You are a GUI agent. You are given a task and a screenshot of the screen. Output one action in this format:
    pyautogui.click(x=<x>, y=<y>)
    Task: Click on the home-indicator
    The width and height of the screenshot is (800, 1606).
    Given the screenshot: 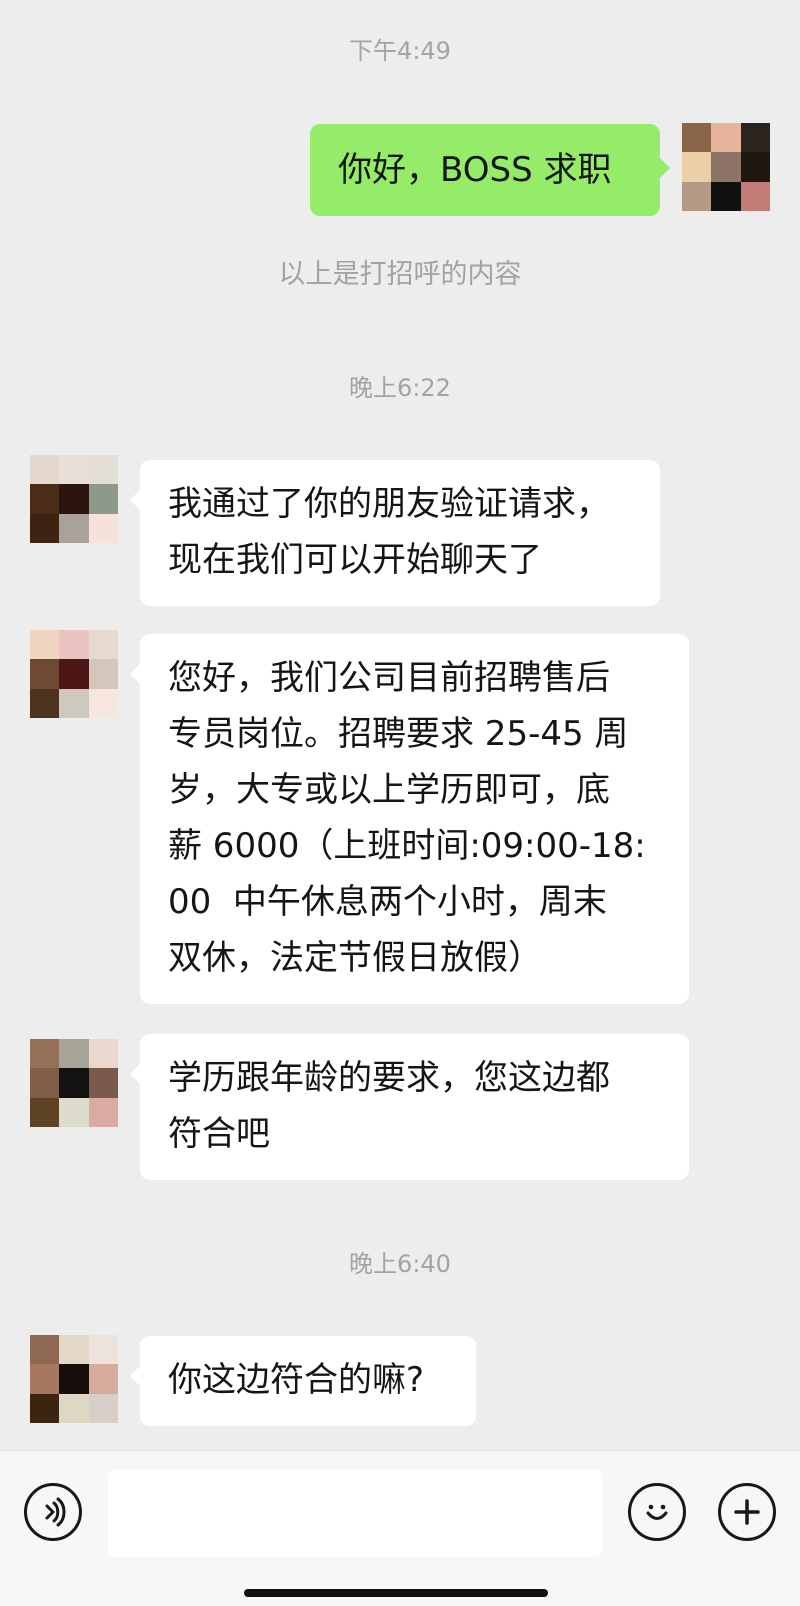 What is the action you would take?
    pyautogui.click(x=396, y=1593)
    